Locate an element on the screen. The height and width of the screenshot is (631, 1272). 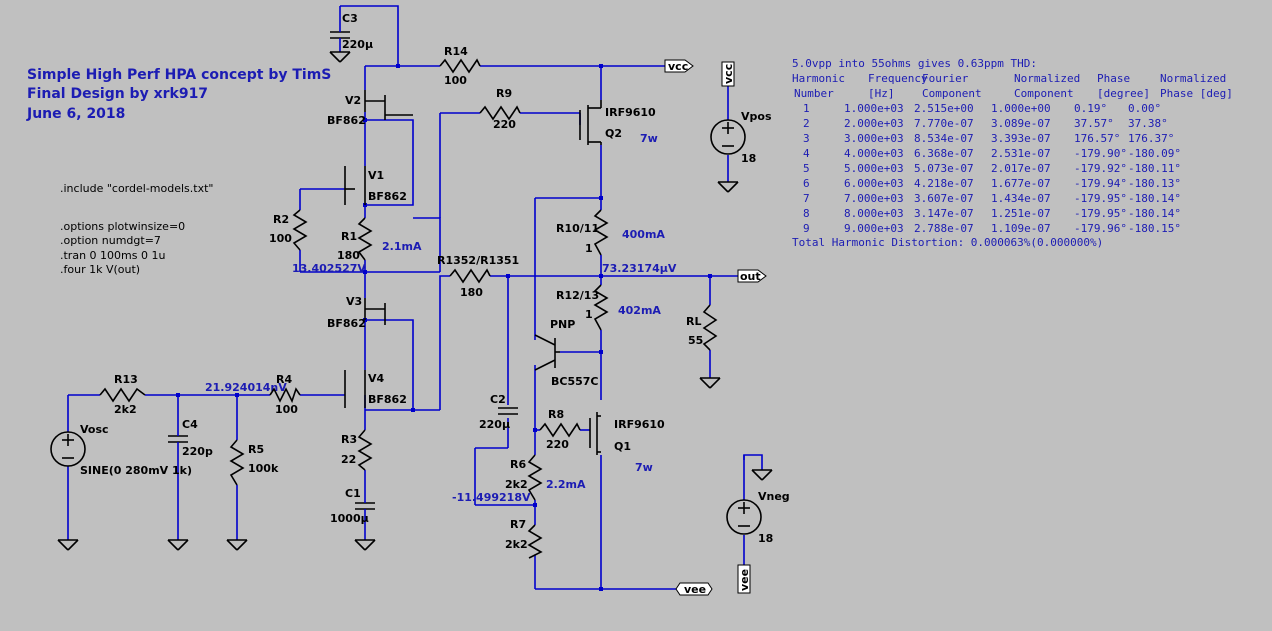
thd-cell: -180.09° is located at coordinates (1154, 153).